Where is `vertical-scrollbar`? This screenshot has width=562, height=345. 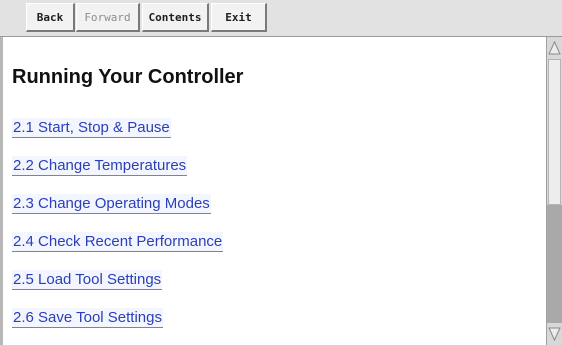
vertical-scrollbar is located at coordinates (554, 191).